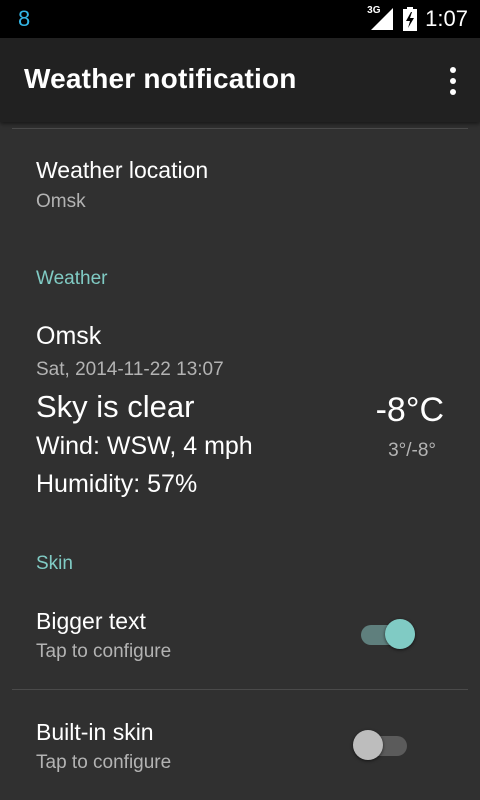  What do you see at coordinates (160, 78) in the screenshot?
I see `app-title: Weather notification` at bounding box center [160, 78].